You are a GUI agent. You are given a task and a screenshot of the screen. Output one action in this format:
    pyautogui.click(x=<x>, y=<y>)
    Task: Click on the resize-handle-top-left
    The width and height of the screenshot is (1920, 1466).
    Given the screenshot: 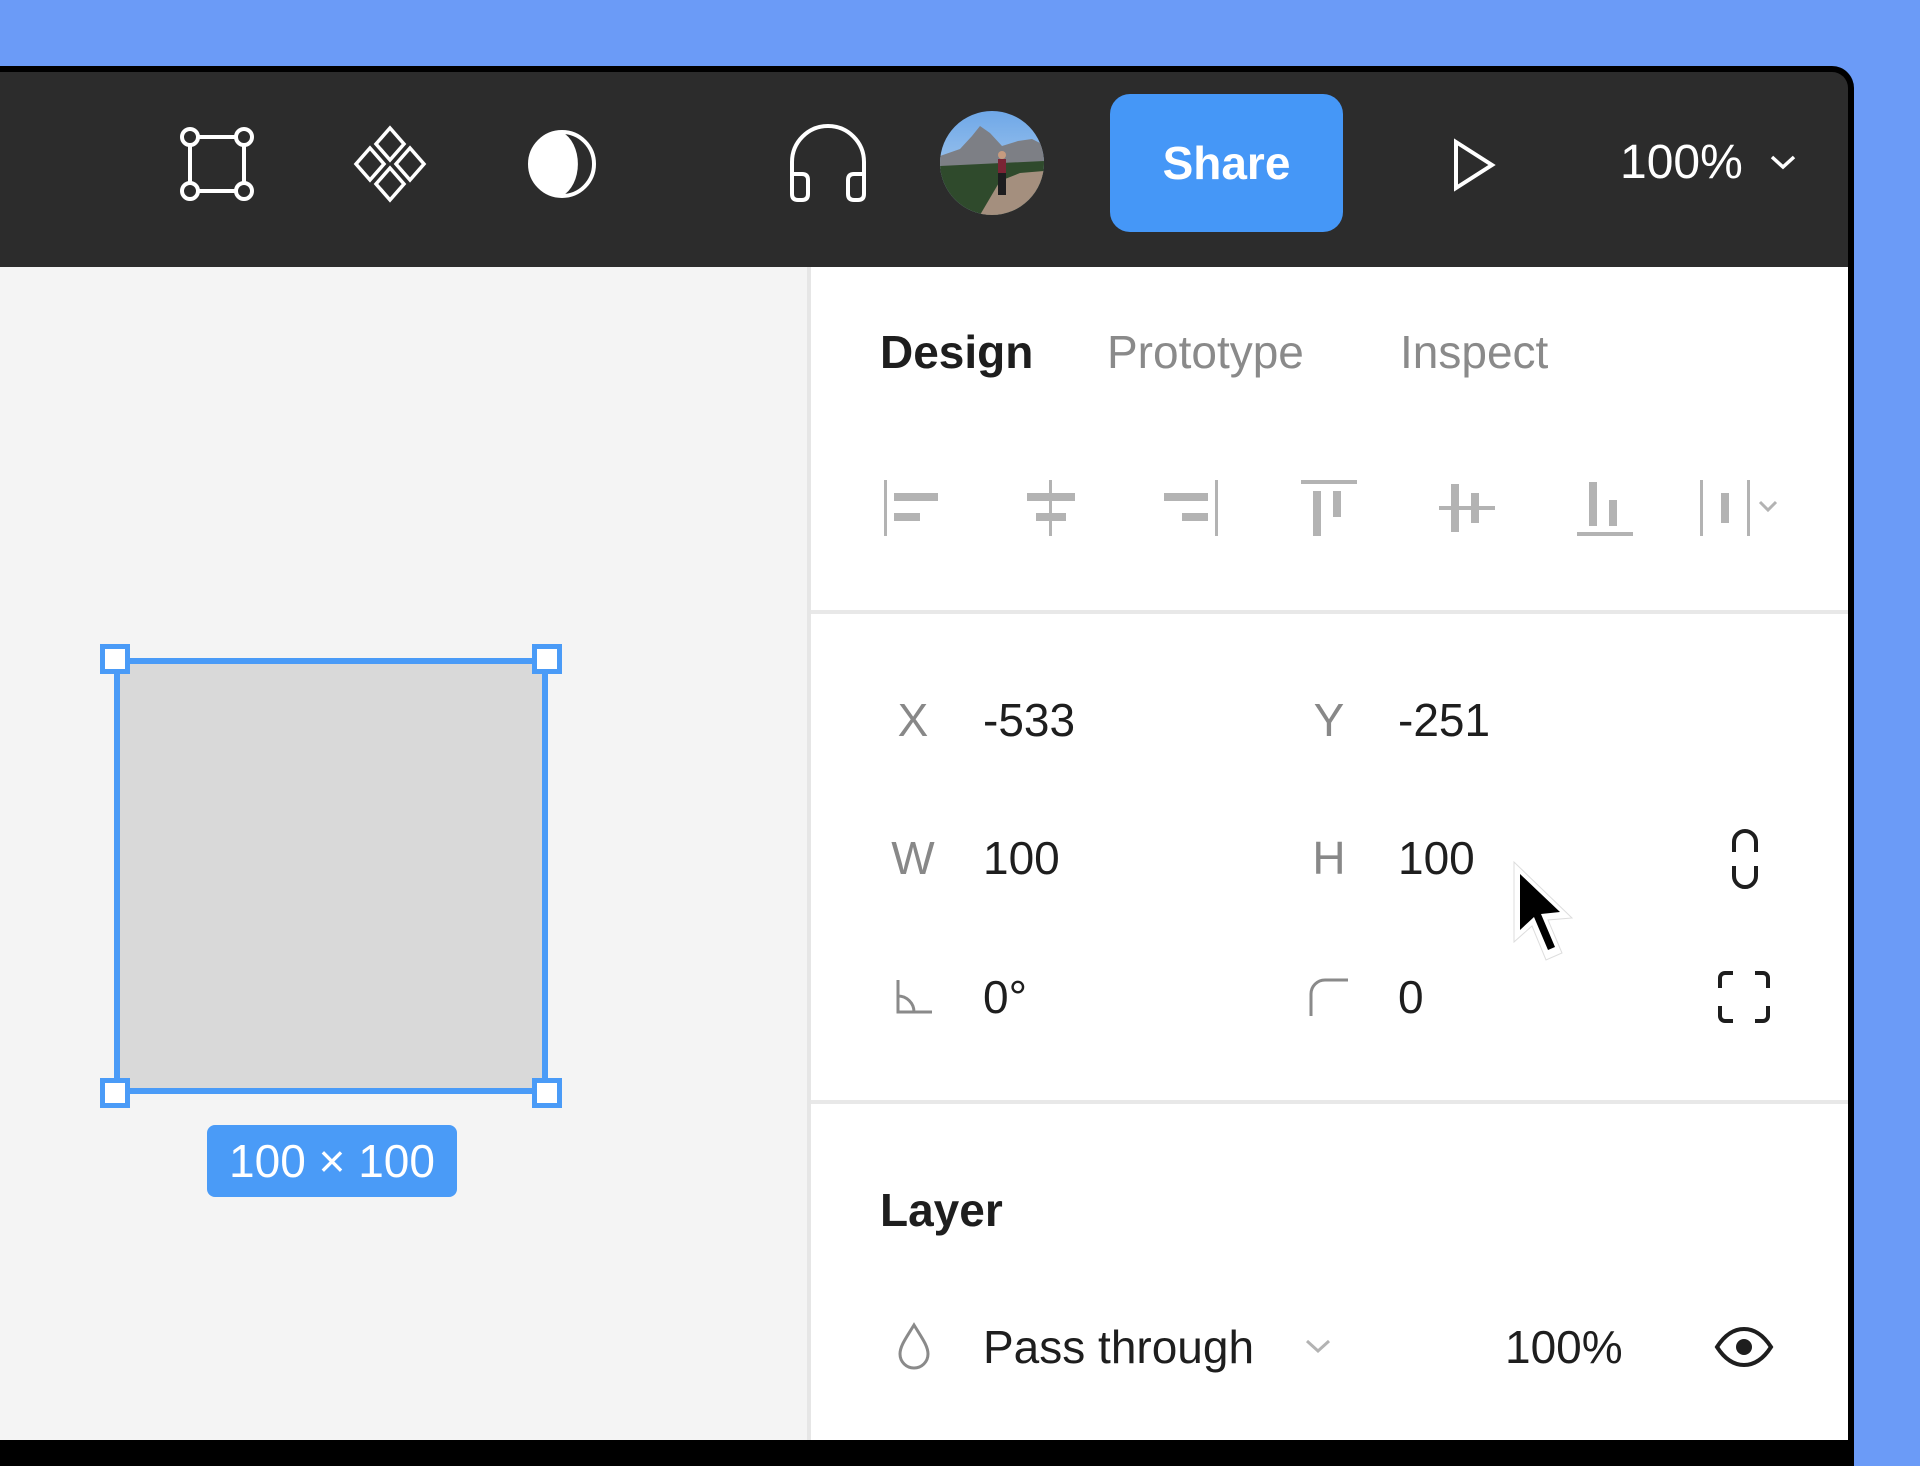 What is the action you would take?
    pyautogui.click(x=115, y=659)
    